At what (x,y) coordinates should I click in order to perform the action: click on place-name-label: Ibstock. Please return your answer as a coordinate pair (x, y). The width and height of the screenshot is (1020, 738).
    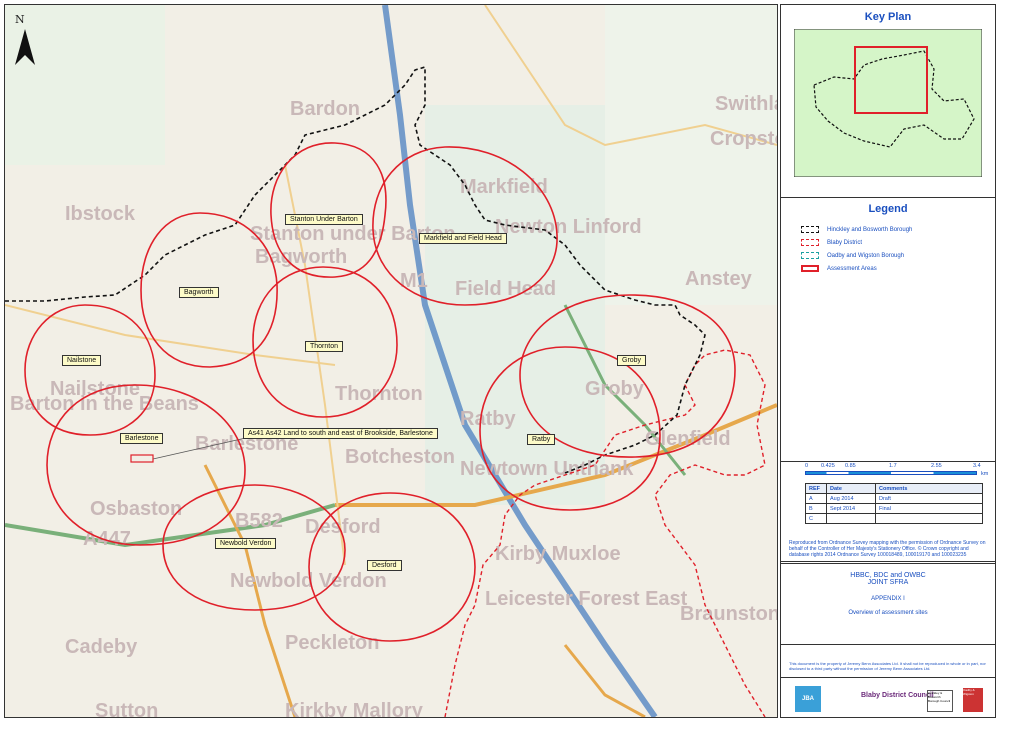
    Looking at the image, I should click on (100, 214).